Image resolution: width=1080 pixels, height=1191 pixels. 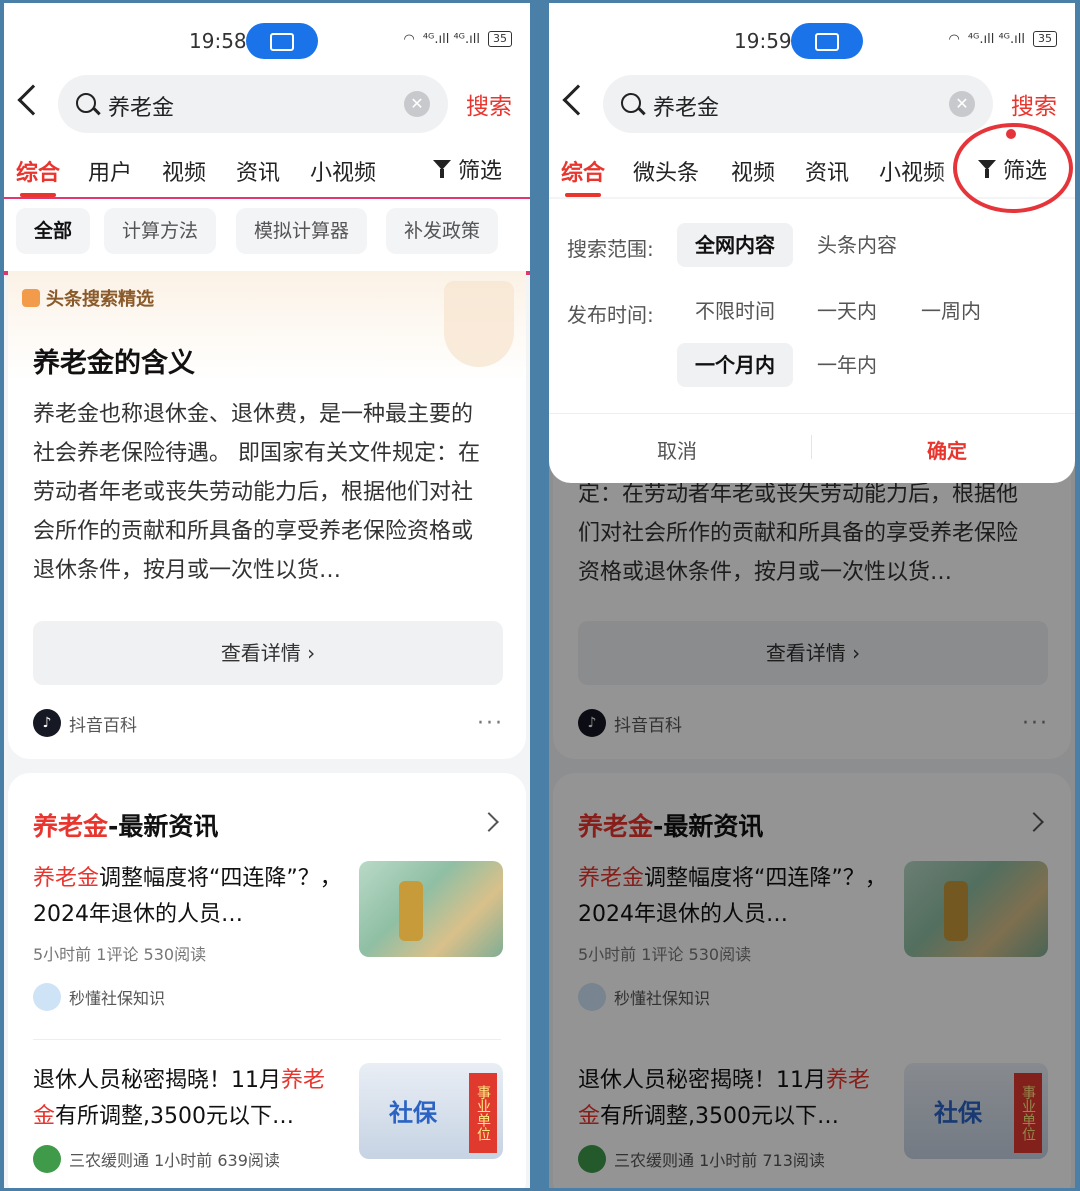 What do you see at coordinates (677, 449) in the screenshot?
I see `cancel-button: 取消` at bounding box center [677, 449].